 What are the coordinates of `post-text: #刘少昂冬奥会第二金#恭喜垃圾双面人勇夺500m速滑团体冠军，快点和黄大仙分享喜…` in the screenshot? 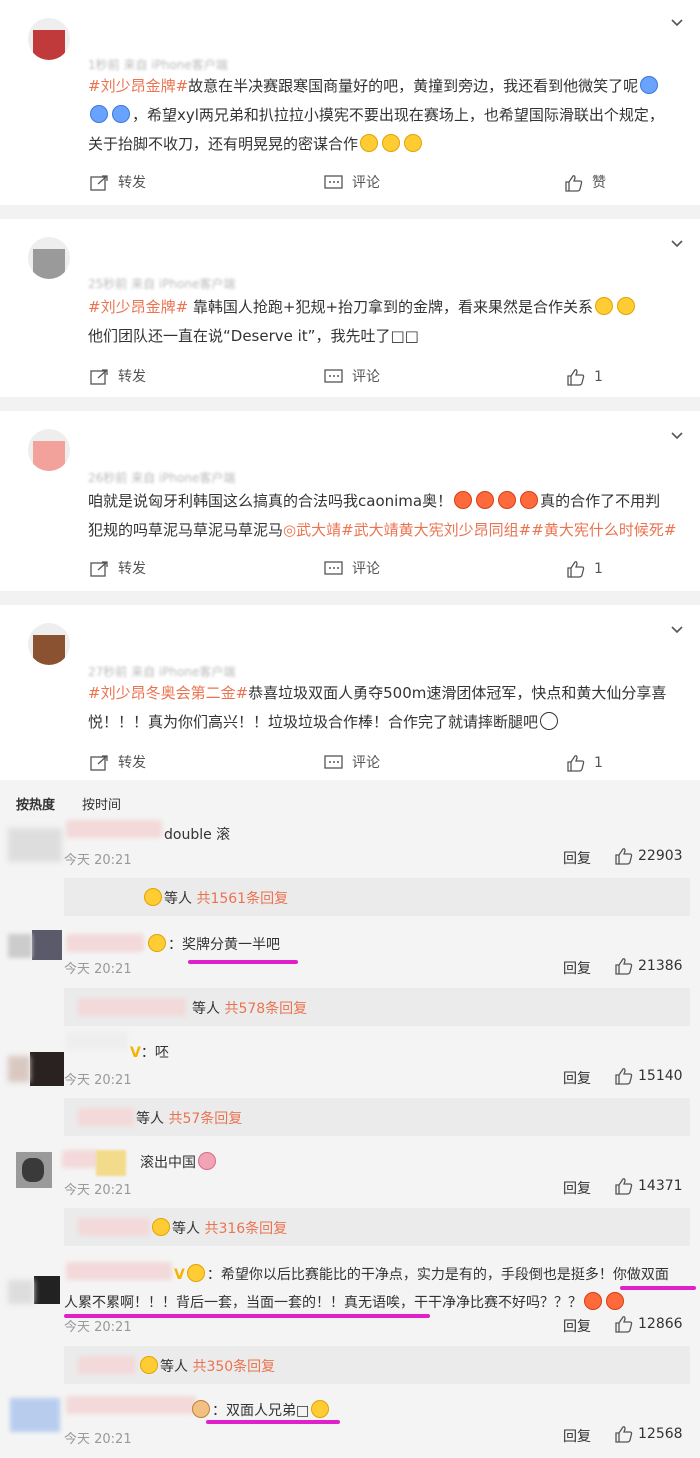 It's located at (377, 707).